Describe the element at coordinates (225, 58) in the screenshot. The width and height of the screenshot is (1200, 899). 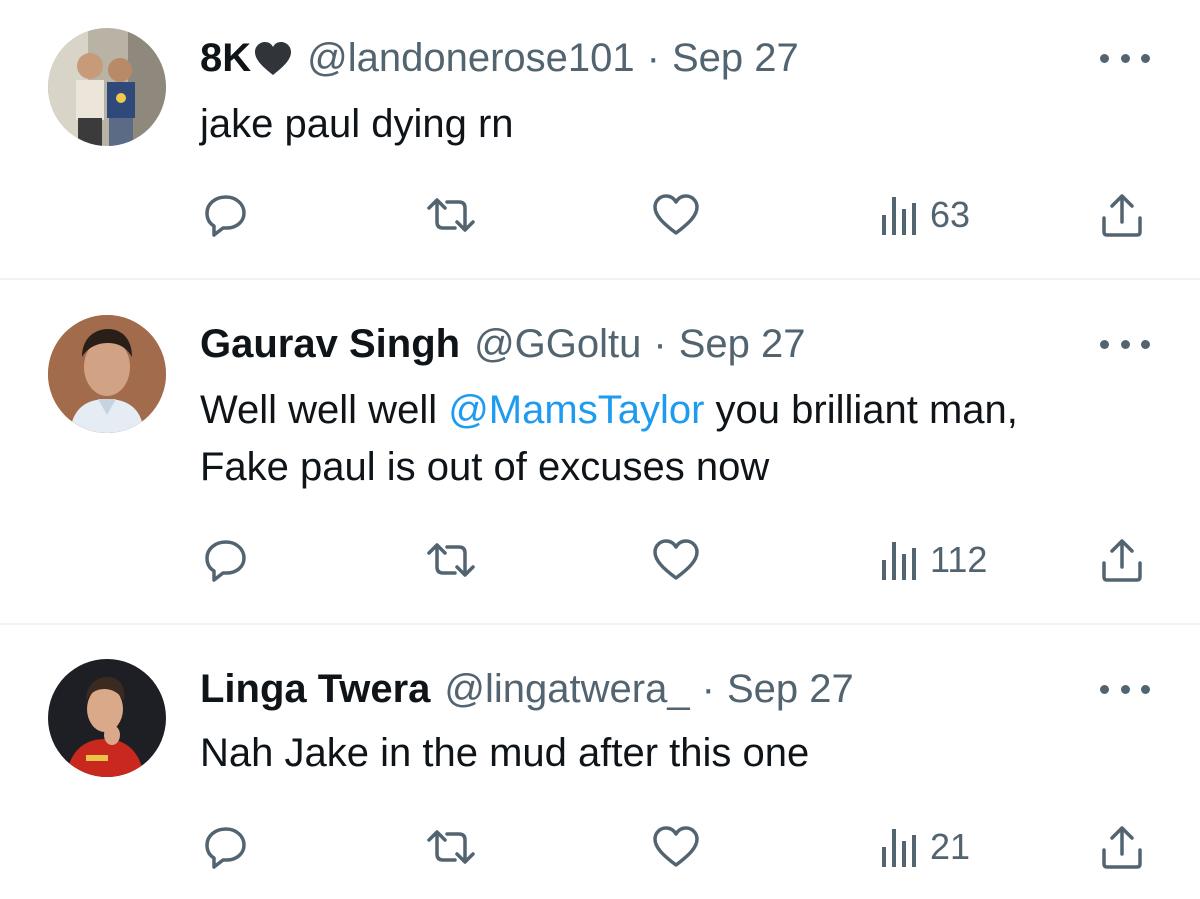
I see `display-name: 8K` at that location.